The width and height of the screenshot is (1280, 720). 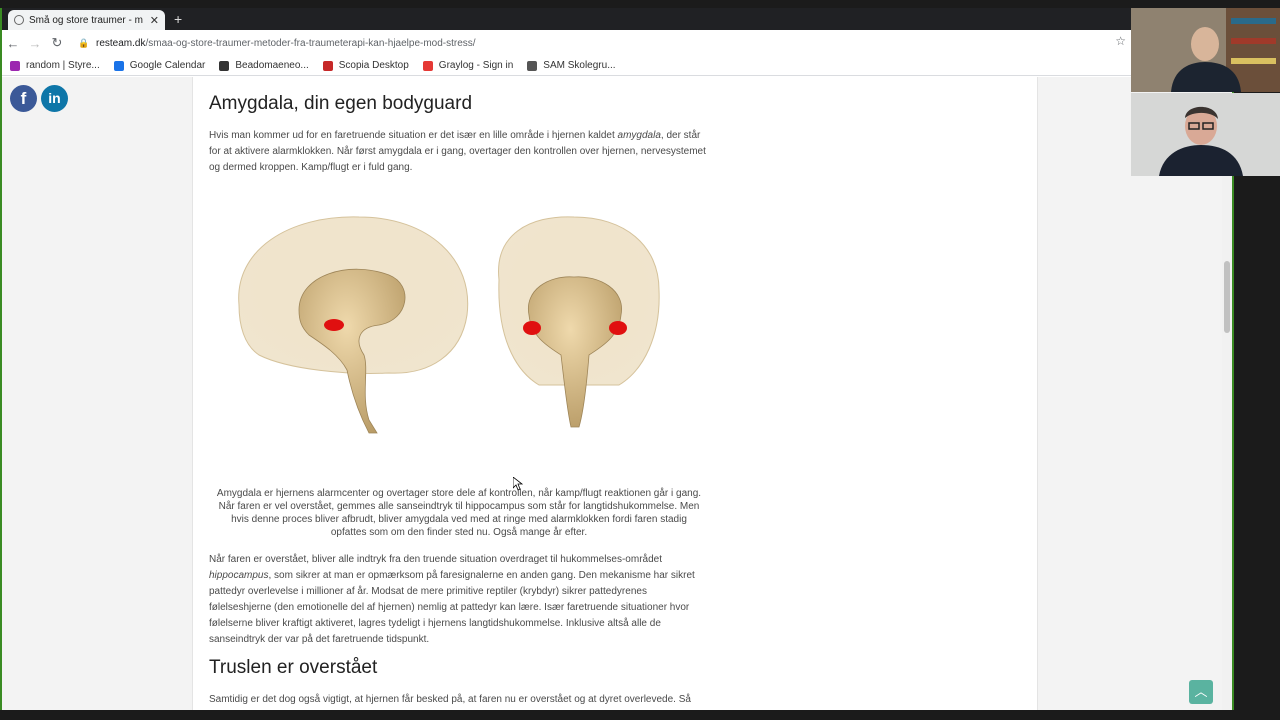 I want to click on bookmark-item: Scopia Desktop, so click(x=365, y=65).